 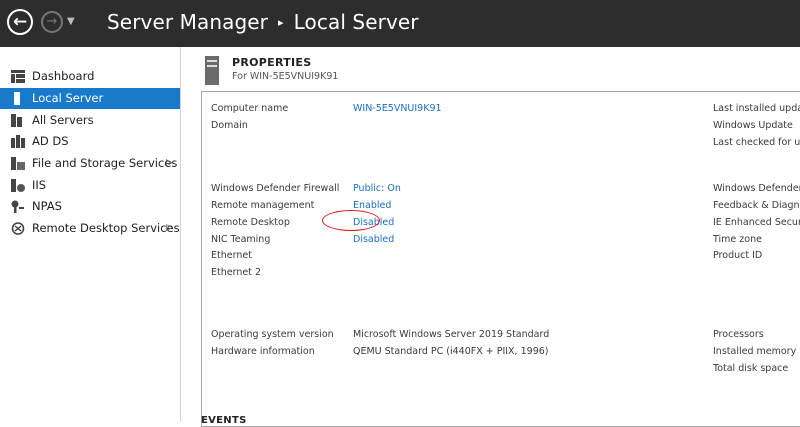 What do you see at coordinates (106, 228) in the screenshot?
I see `sidebar-item-label: Remote Desktop Services` at bounding box center [106, 228].